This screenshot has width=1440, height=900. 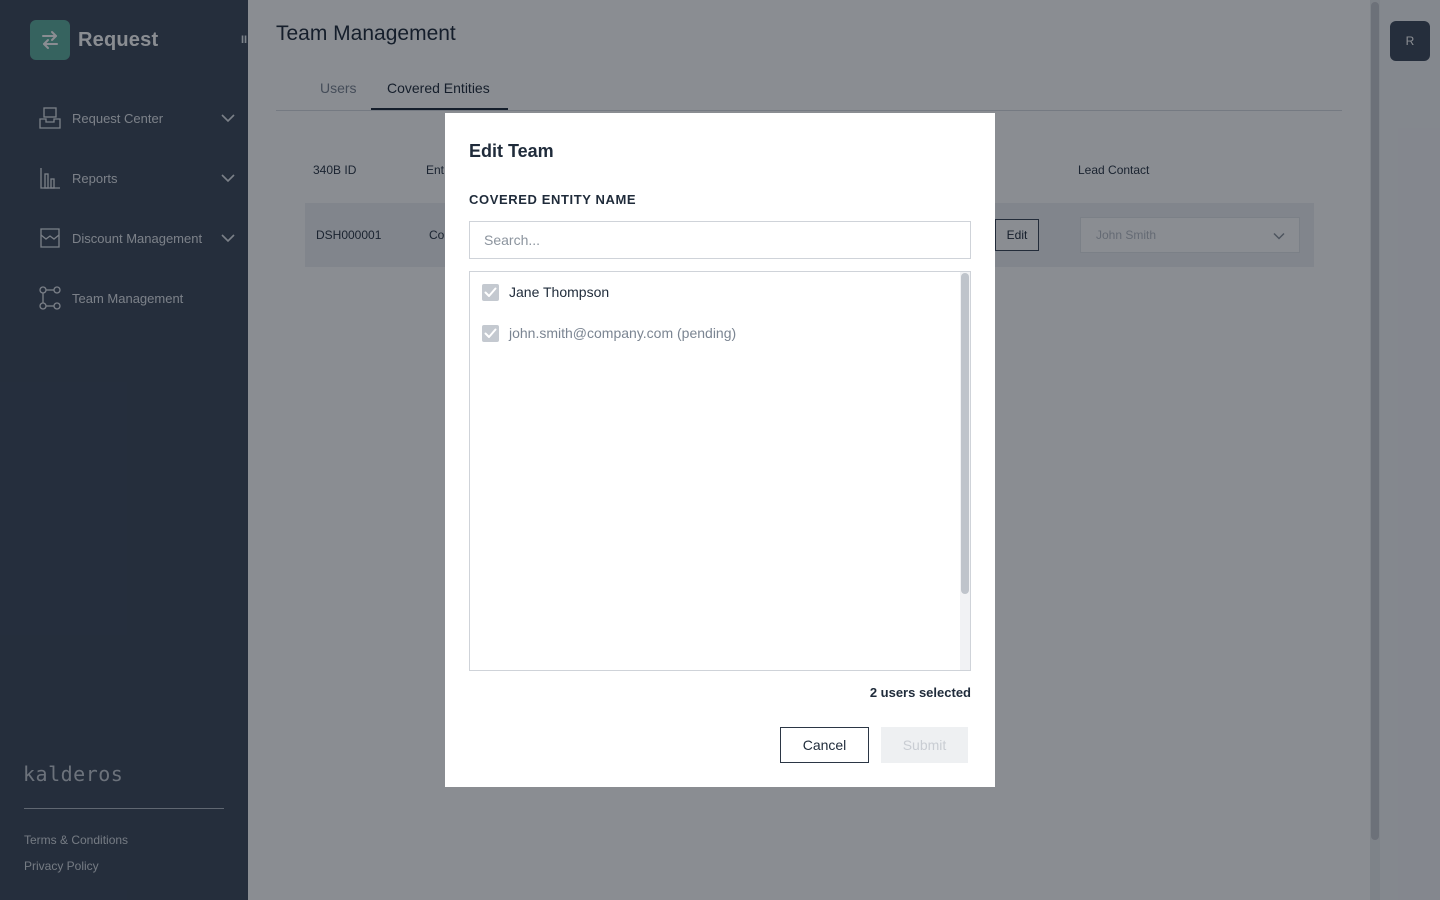 I want to click on list-item: john.smith@company.com (pending), so click(x=609, y=333).